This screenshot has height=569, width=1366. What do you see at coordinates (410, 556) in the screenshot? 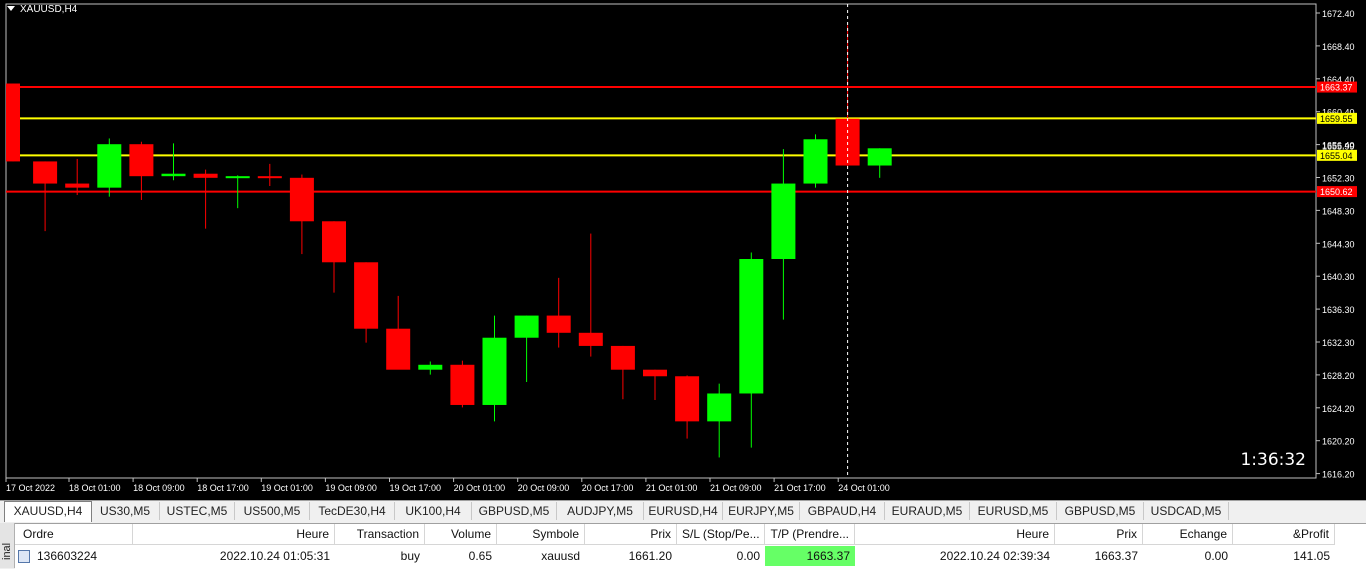
I see `table-cell: buy` at bounding box center [410, 556].